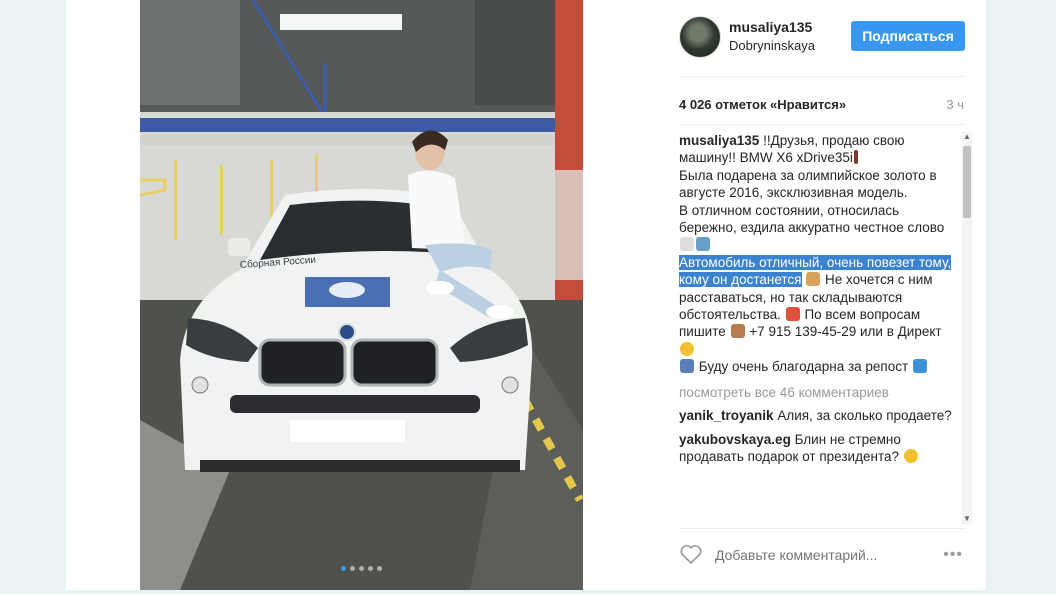 The image size is (1056, 594). I want to click on header-divider, so click(822, 76).